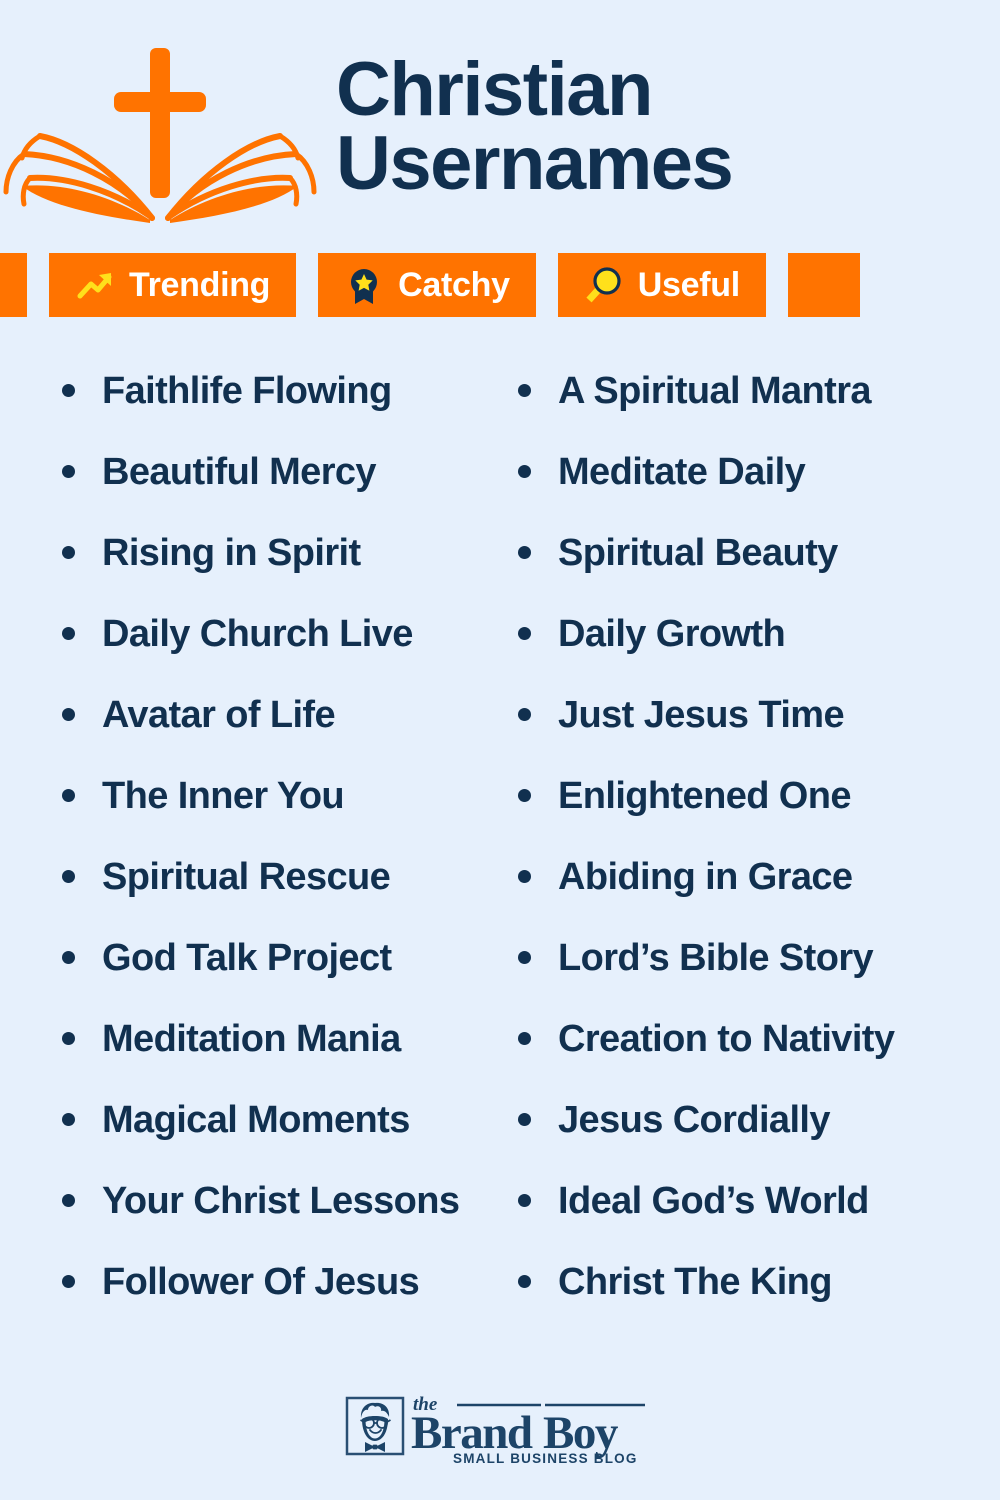 The width and height of the screenshot is (1000, 1500). I want to click on badge-row: Trending Catchy Useful, so click(500, 285).